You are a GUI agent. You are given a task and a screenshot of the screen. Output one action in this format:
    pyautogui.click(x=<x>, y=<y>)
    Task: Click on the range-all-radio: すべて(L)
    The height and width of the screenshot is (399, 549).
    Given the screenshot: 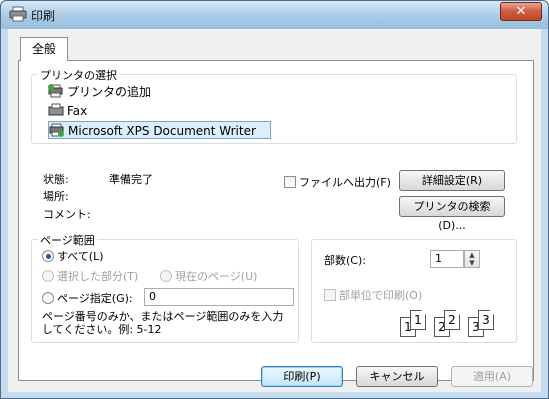 What is the action you would take?
    pyautogui.click(x=73, y=256)
    